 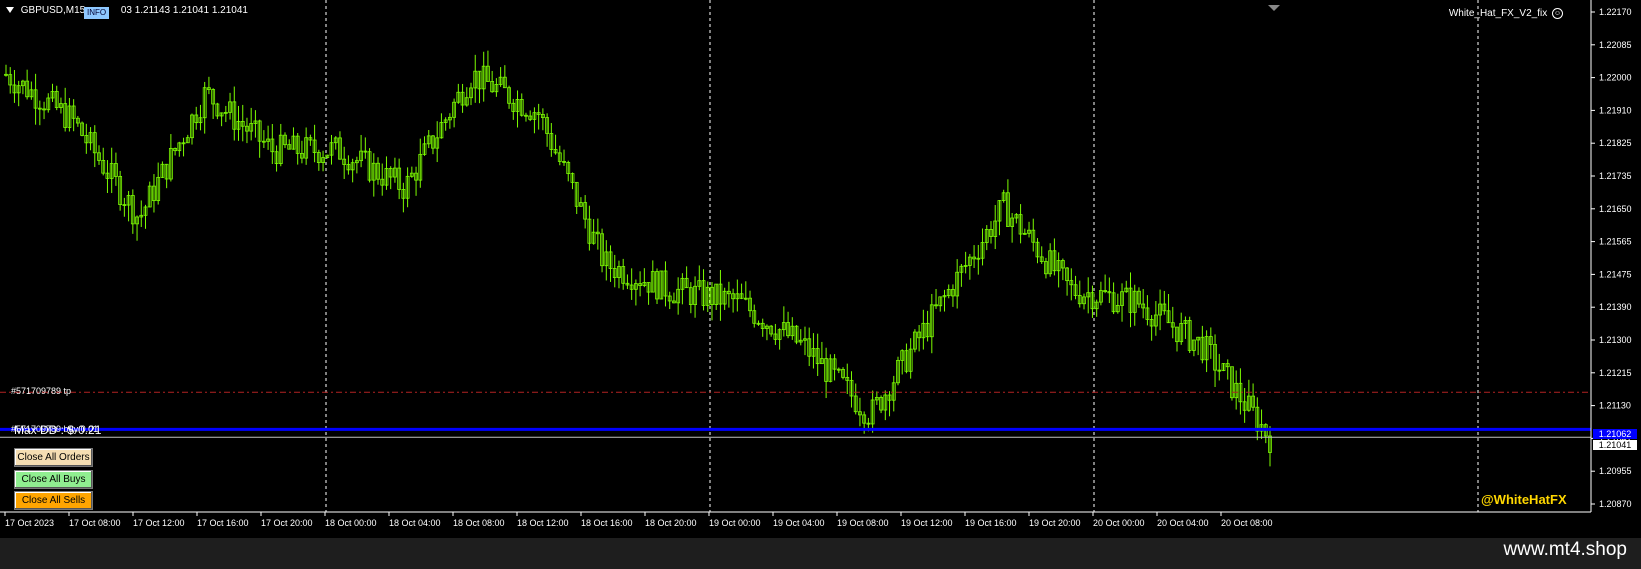 I want to click on time-tick-label: 17 Oct 08:00, so click(x=95, y=523).